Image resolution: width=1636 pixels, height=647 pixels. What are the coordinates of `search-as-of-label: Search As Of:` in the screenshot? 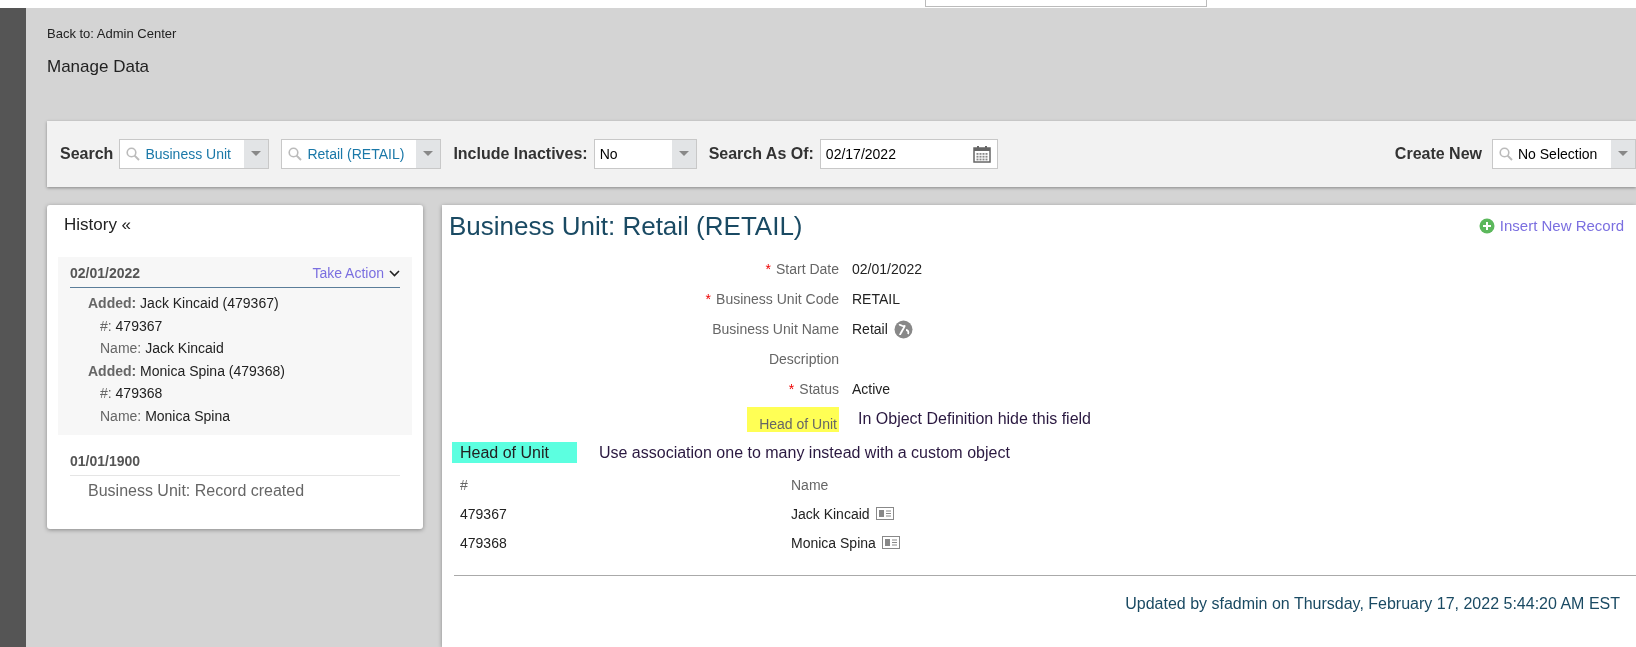 It's located at (761, 154).